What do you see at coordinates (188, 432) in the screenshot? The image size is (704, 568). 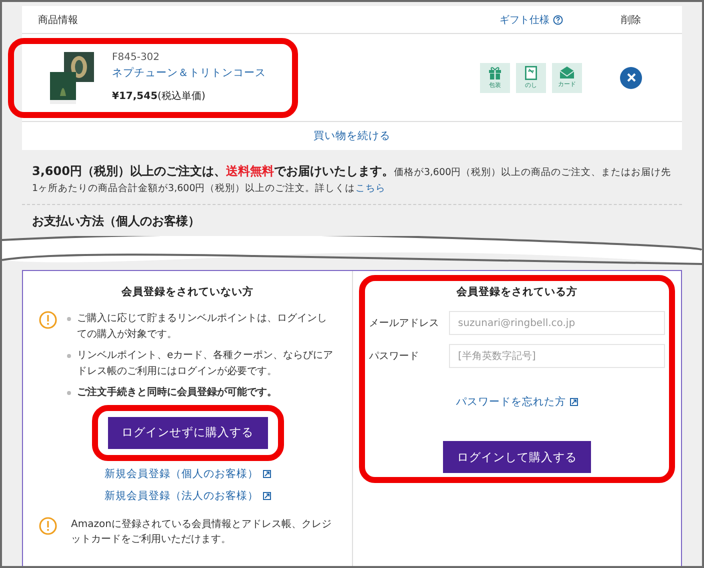 I see `guest-purchase-button: ログインせずに購入する` at bounding box center [188, 432].